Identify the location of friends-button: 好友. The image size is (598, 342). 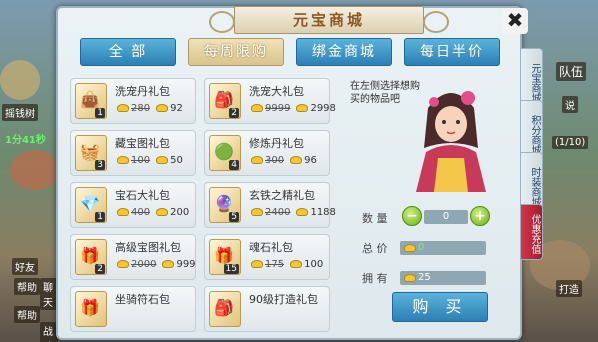
(25, 266).